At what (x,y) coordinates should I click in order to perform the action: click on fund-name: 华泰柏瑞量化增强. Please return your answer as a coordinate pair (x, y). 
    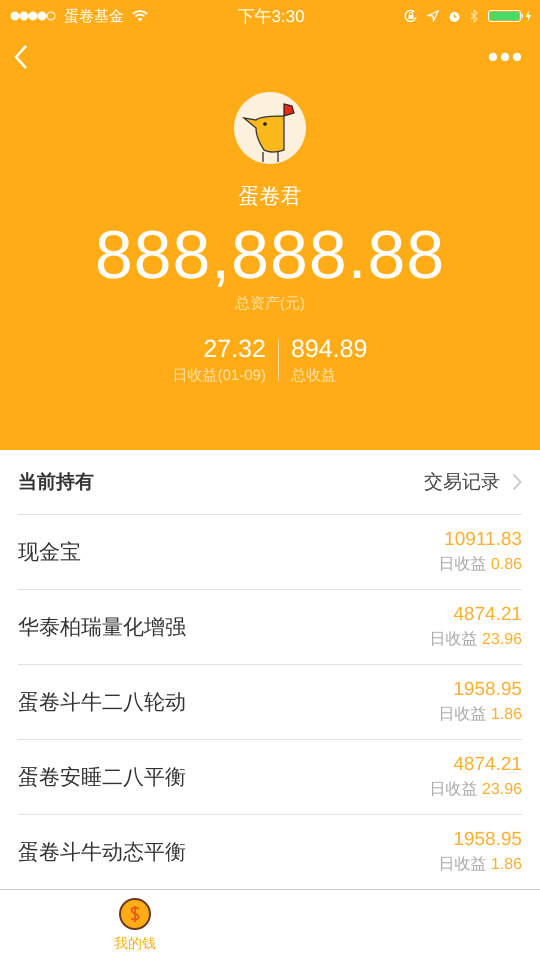
    Looking at the image, I should click on (102, 628).